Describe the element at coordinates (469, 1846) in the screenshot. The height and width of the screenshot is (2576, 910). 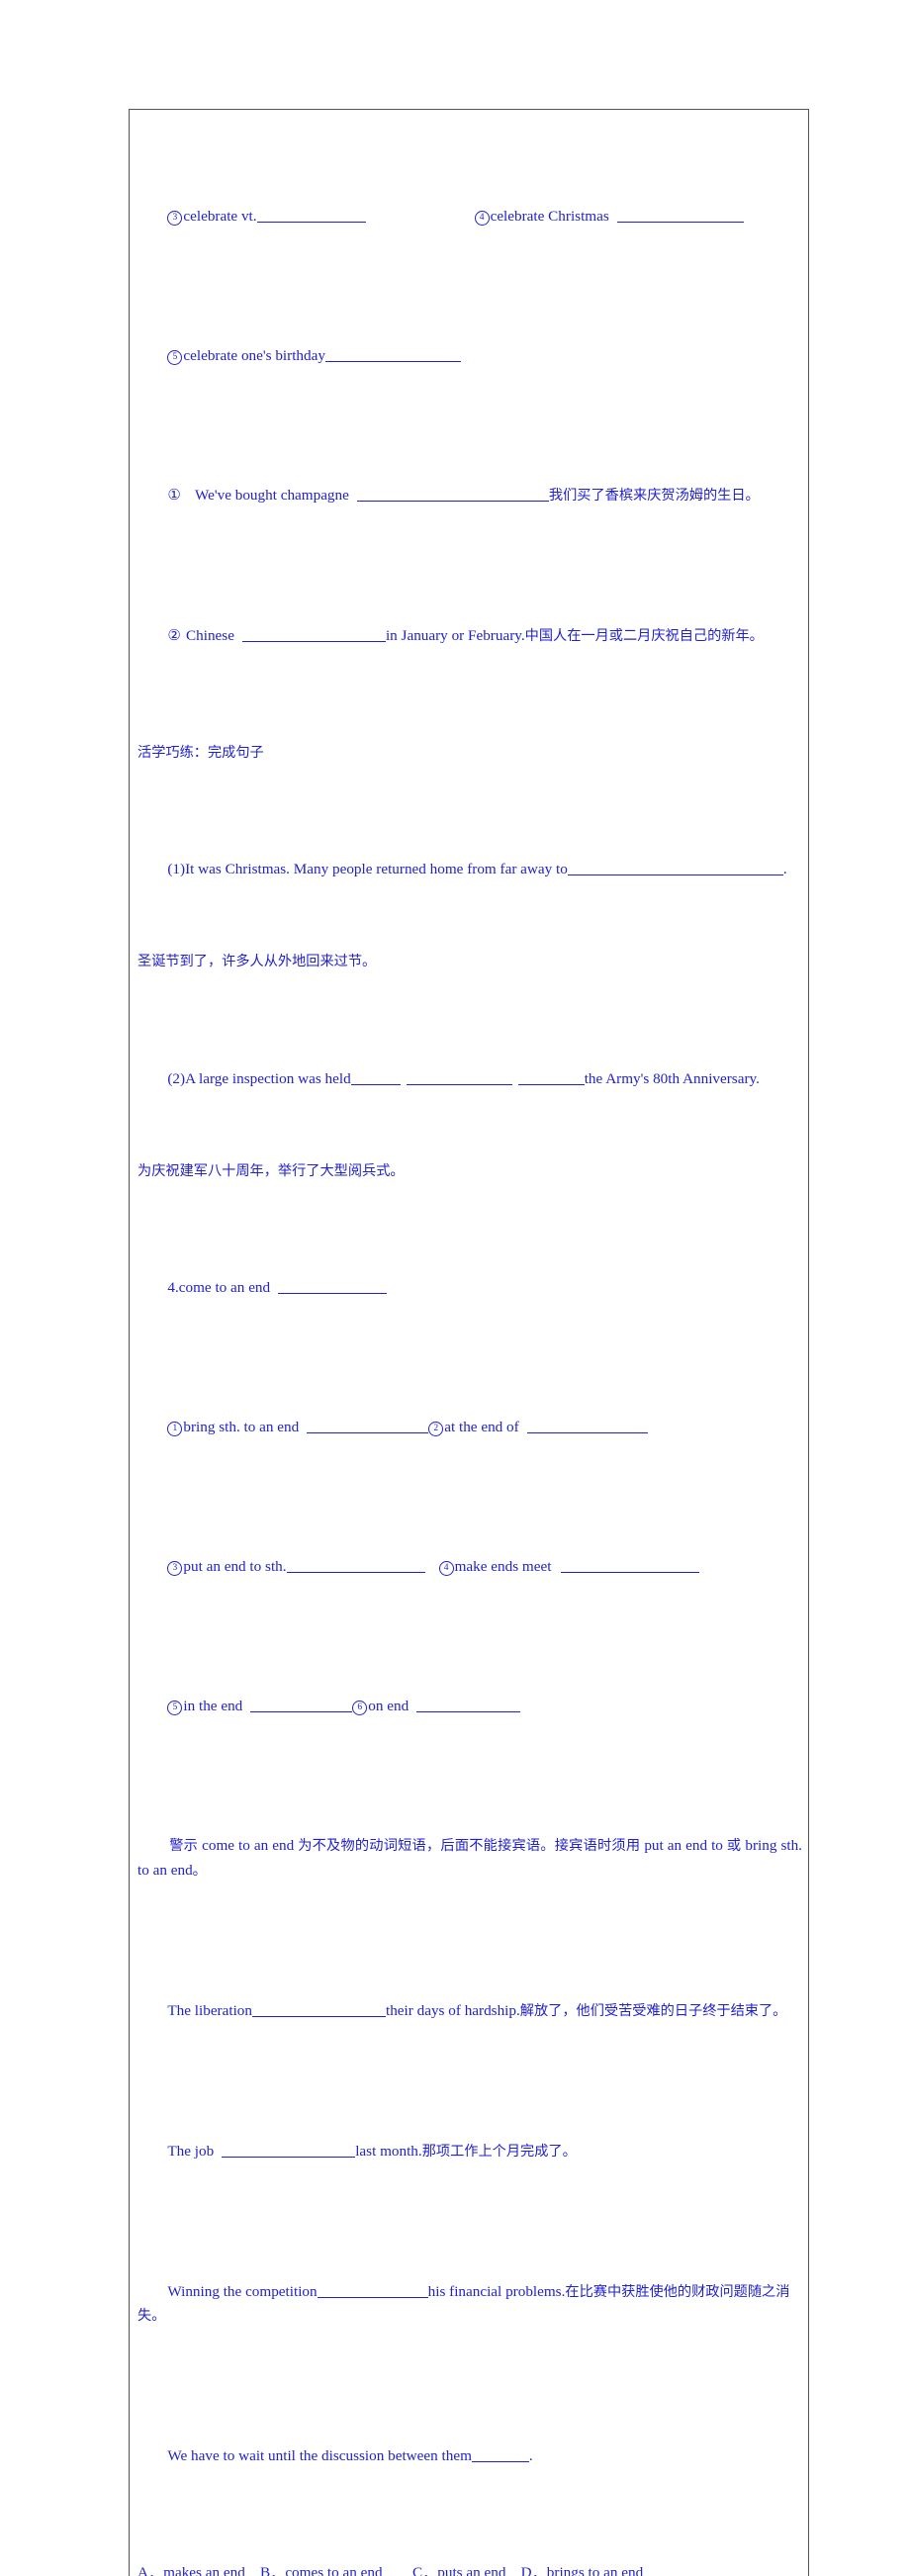
I see `warning-cn-1: 为不及物的动词短语，后面不能接宾语。接宾语时须用` at that location.